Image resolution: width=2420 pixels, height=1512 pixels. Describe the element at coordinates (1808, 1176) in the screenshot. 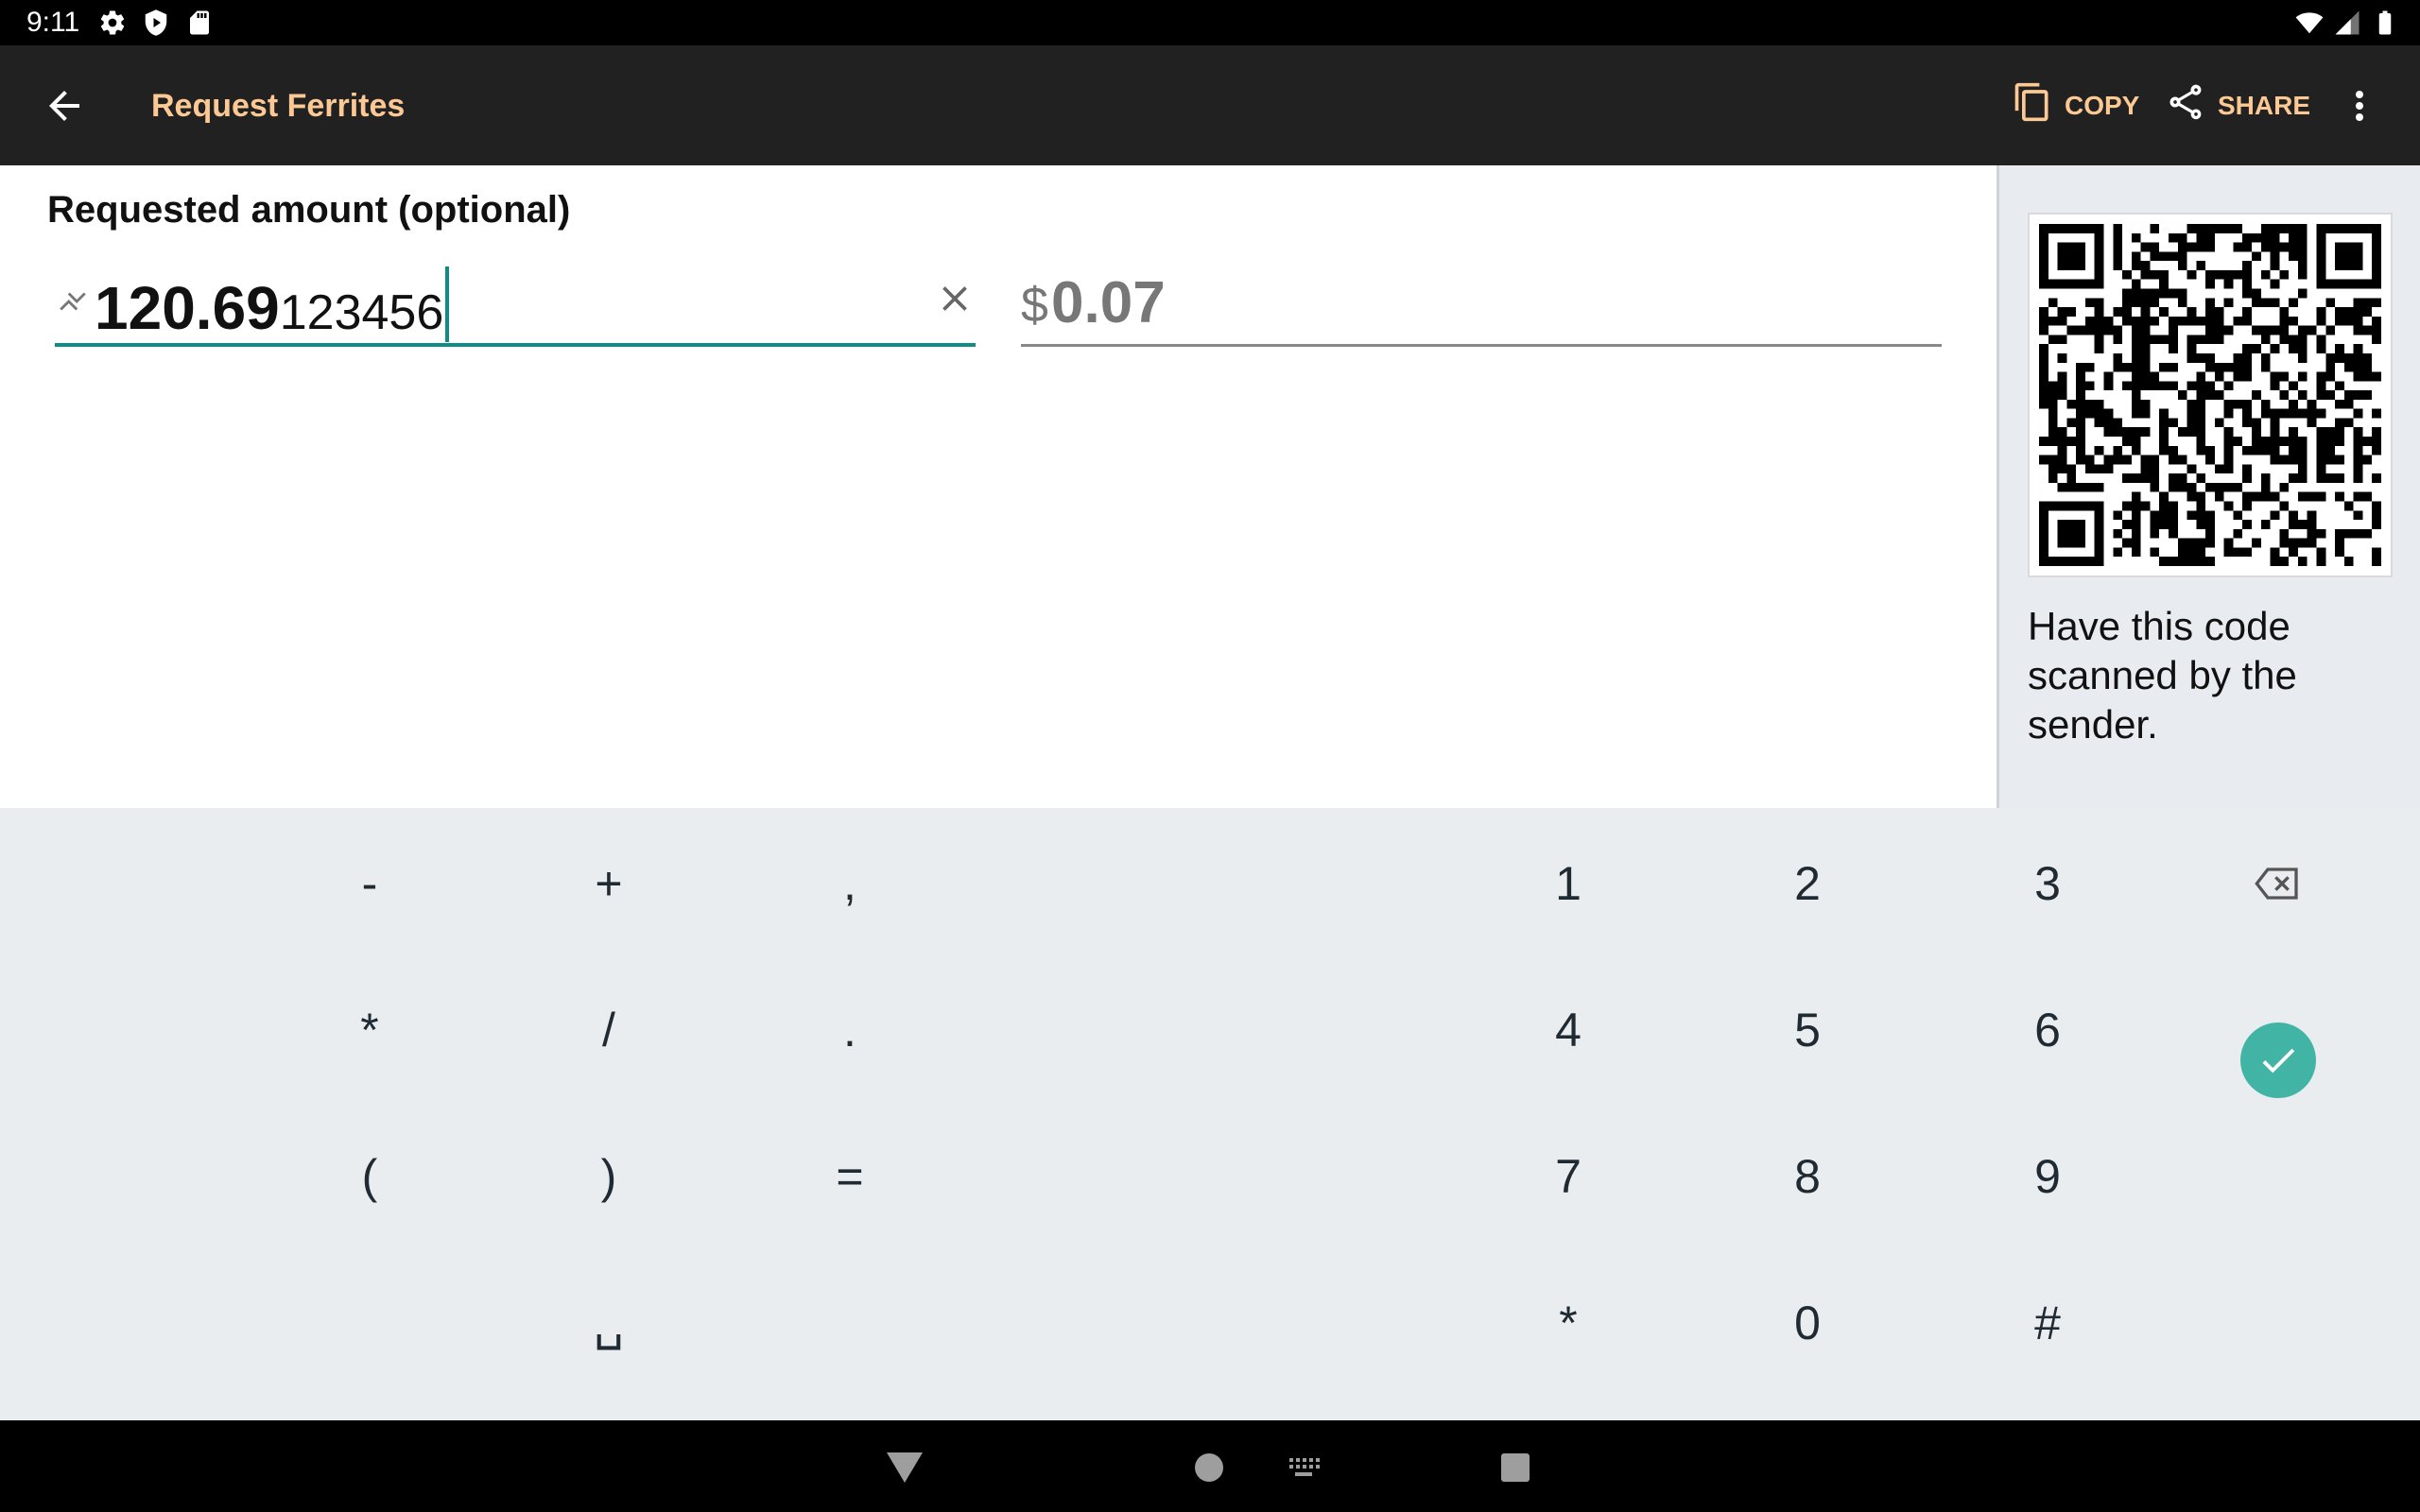

I see `key-8: 8` at that location.